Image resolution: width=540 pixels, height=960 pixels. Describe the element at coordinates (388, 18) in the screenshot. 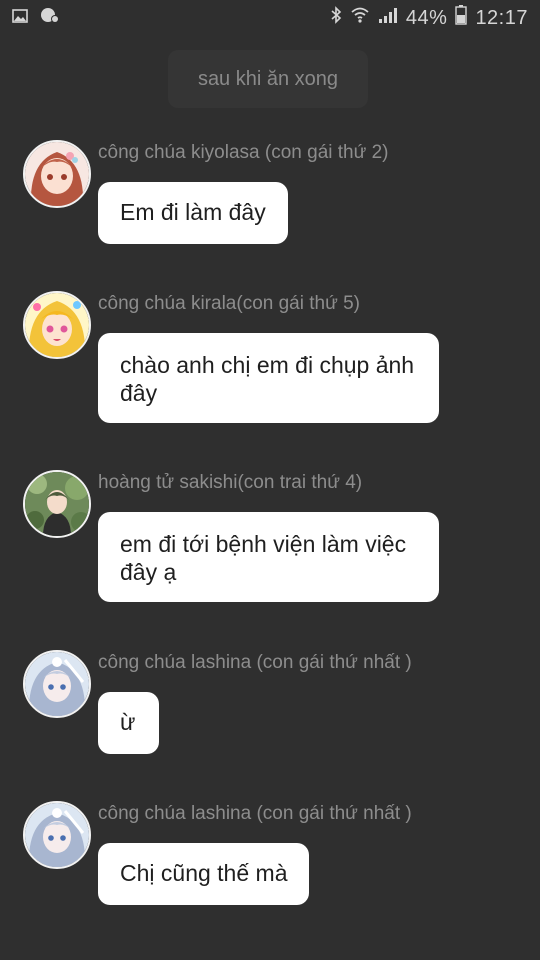

I see `signal-icon` at that location.